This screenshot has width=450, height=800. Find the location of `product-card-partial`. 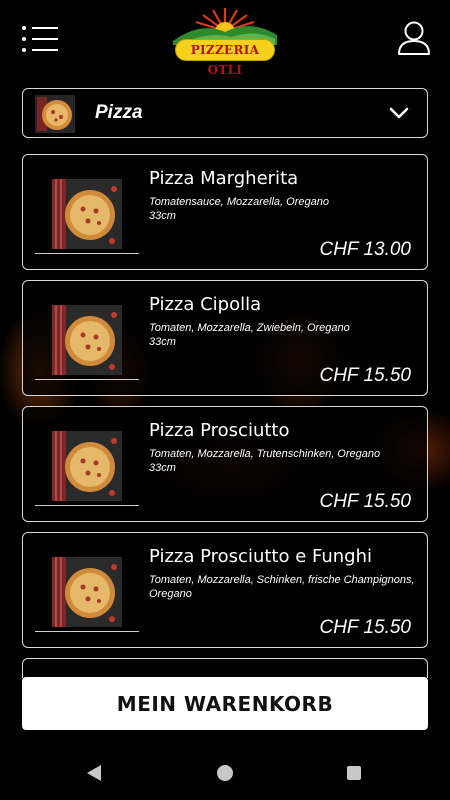

product-card-partial is located at coordinates (225, 668).